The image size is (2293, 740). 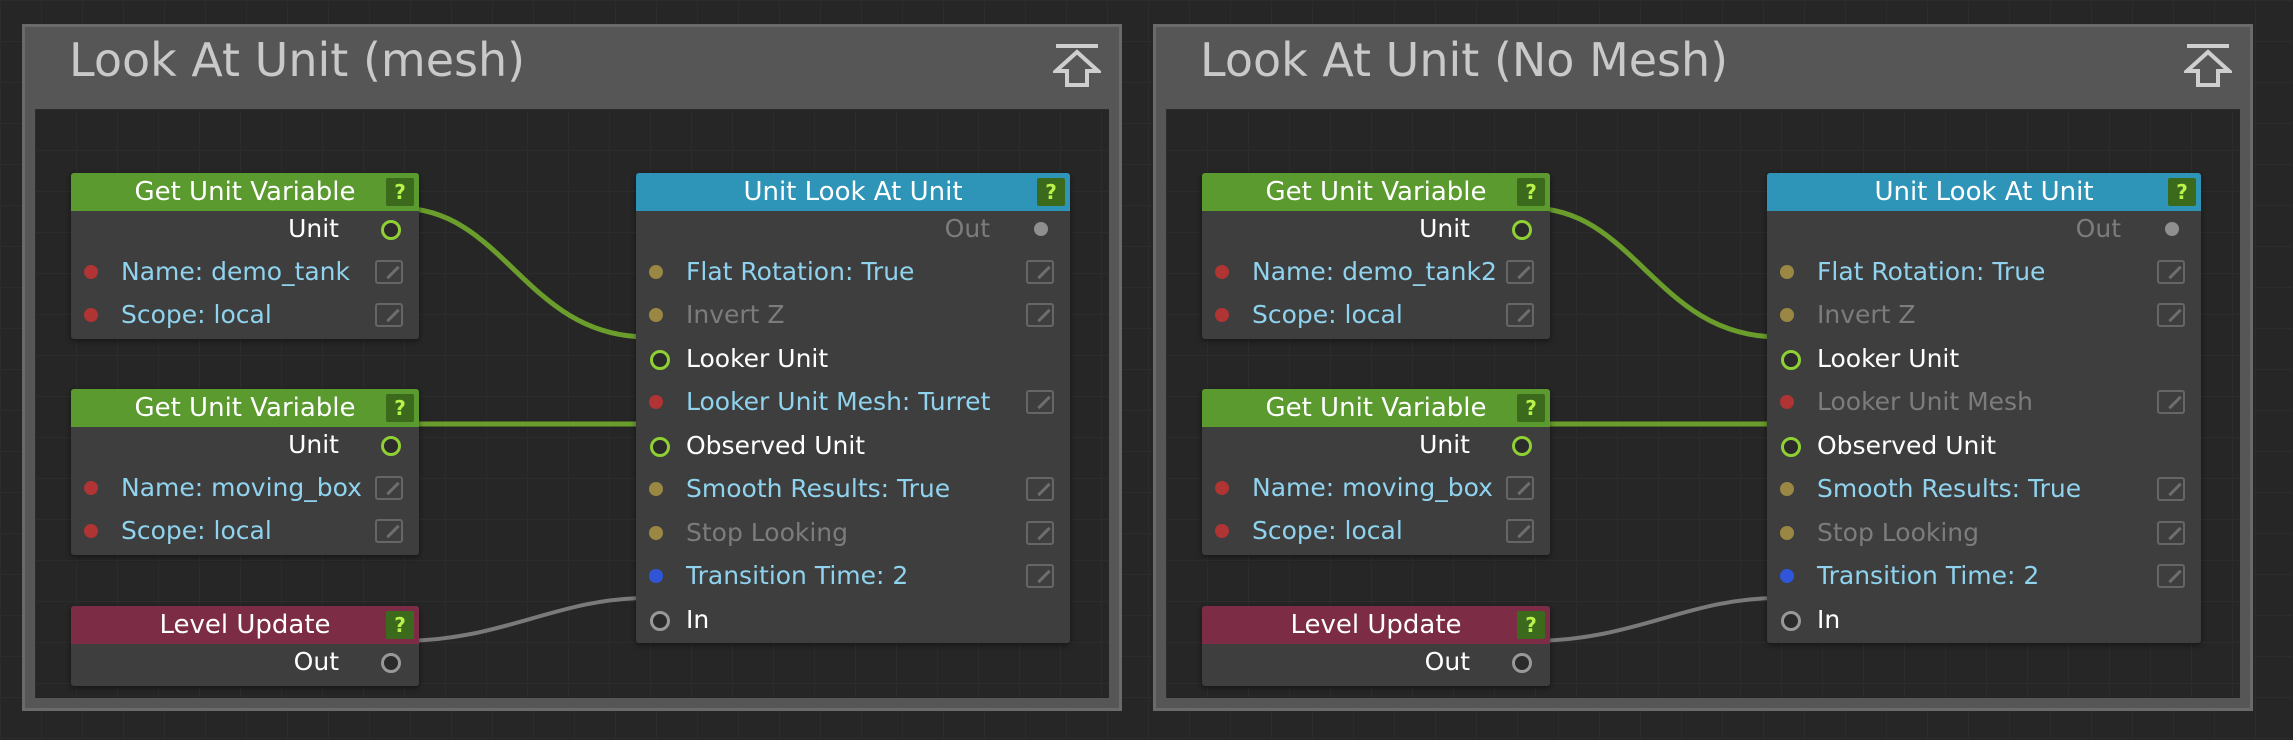 I want to click on param-label: Flat Rotation: True, so click(x=1931, y=271).